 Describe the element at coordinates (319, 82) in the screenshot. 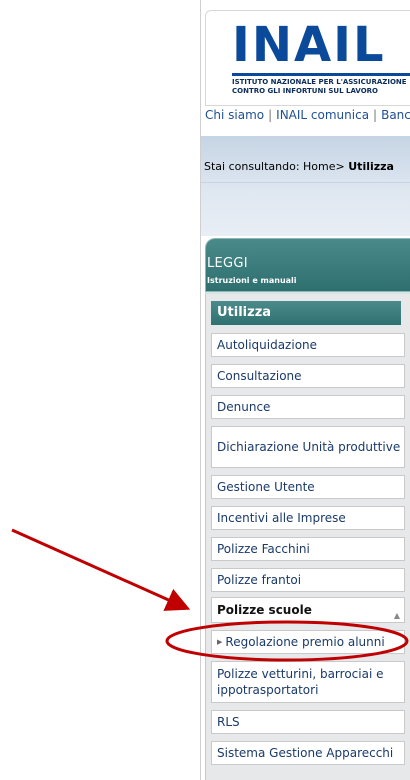

I see `logo-subtitle-line1: ISTITUTO NAZIONALE PER L'ASSICURAZIONE` at that location.